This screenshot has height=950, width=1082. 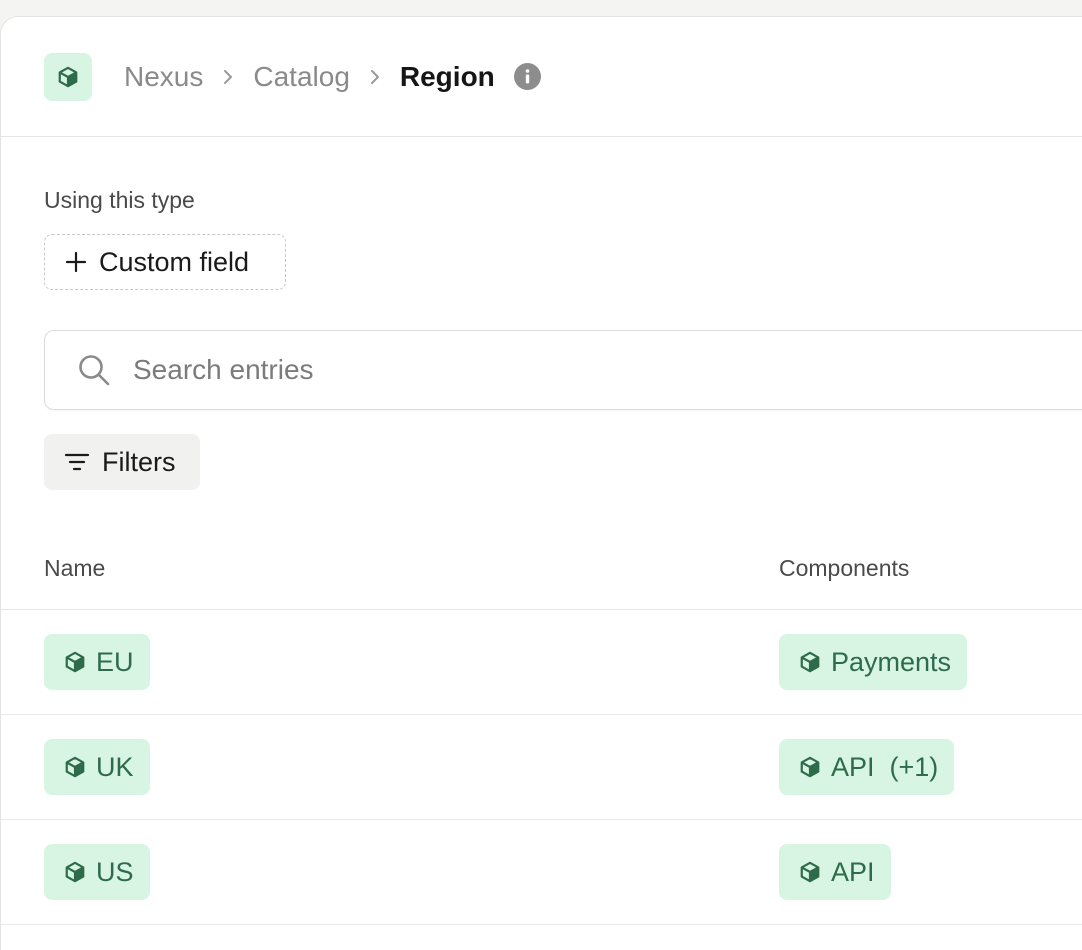 What do you see at coordinates (119, 200) in the screenshot?
I see `using-type-label: Using this type` at bounding box center [119, 200].